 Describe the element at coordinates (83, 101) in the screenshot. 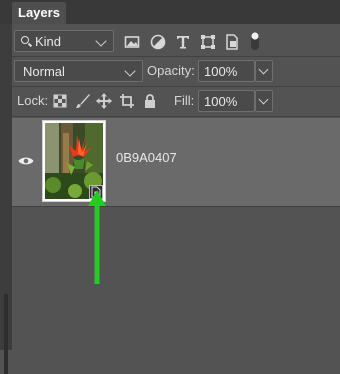

I see `lock-image-pixels-icon` at that location.